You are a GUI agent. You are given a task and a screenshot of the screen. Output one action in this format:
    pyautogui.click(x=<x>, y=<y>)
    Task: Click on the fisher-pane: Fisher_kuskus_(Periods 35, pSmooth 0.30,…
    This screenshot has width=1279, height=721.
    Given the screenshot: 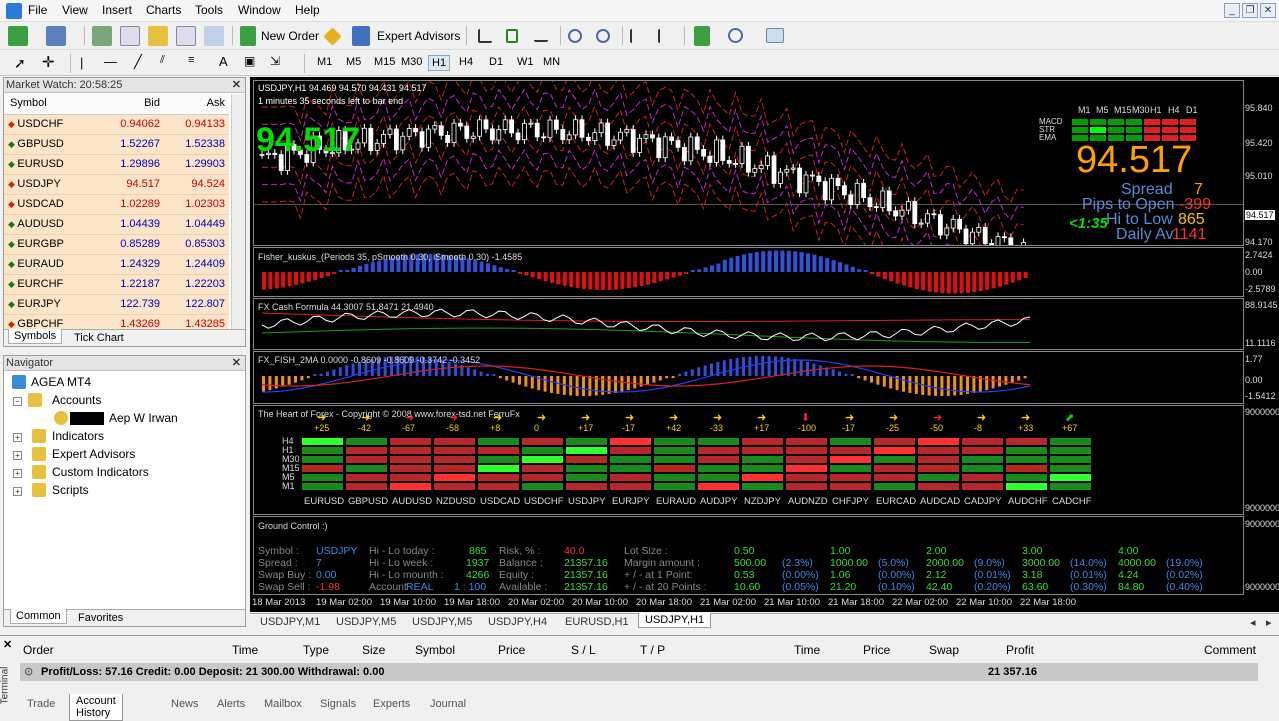 What is the action you would take?
    pyautogui.click(x=748, y=272)
    